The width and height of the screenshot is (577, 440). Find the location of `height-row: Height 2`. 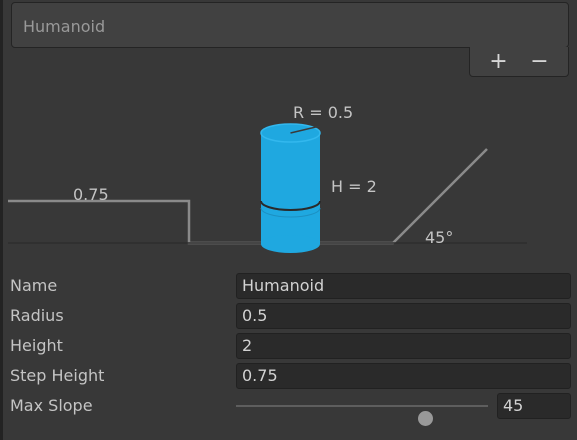

height-row: Height 2 is located at coordinates (288, 346).